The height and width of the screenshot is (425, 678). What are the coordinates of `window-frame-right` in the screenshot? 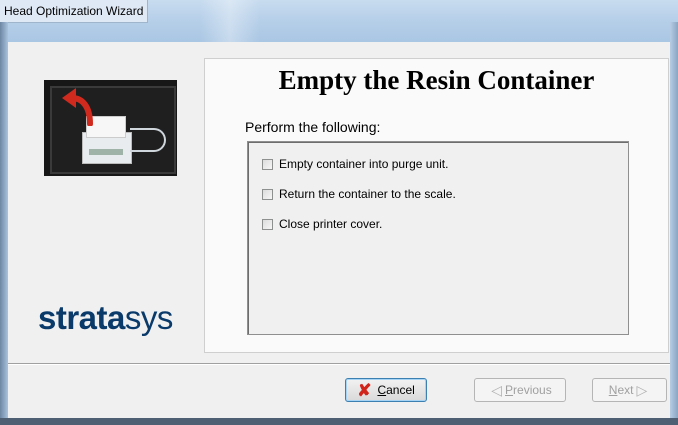 It's located at (674, 223).